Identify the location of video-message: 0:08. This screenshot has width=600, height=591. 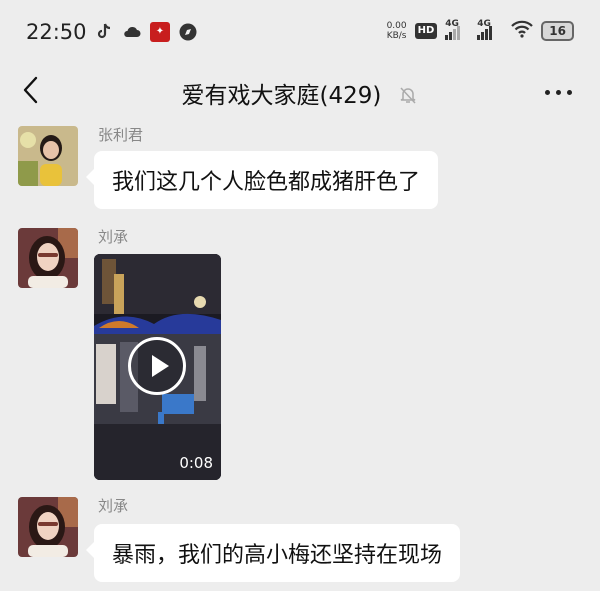
(157, 367).